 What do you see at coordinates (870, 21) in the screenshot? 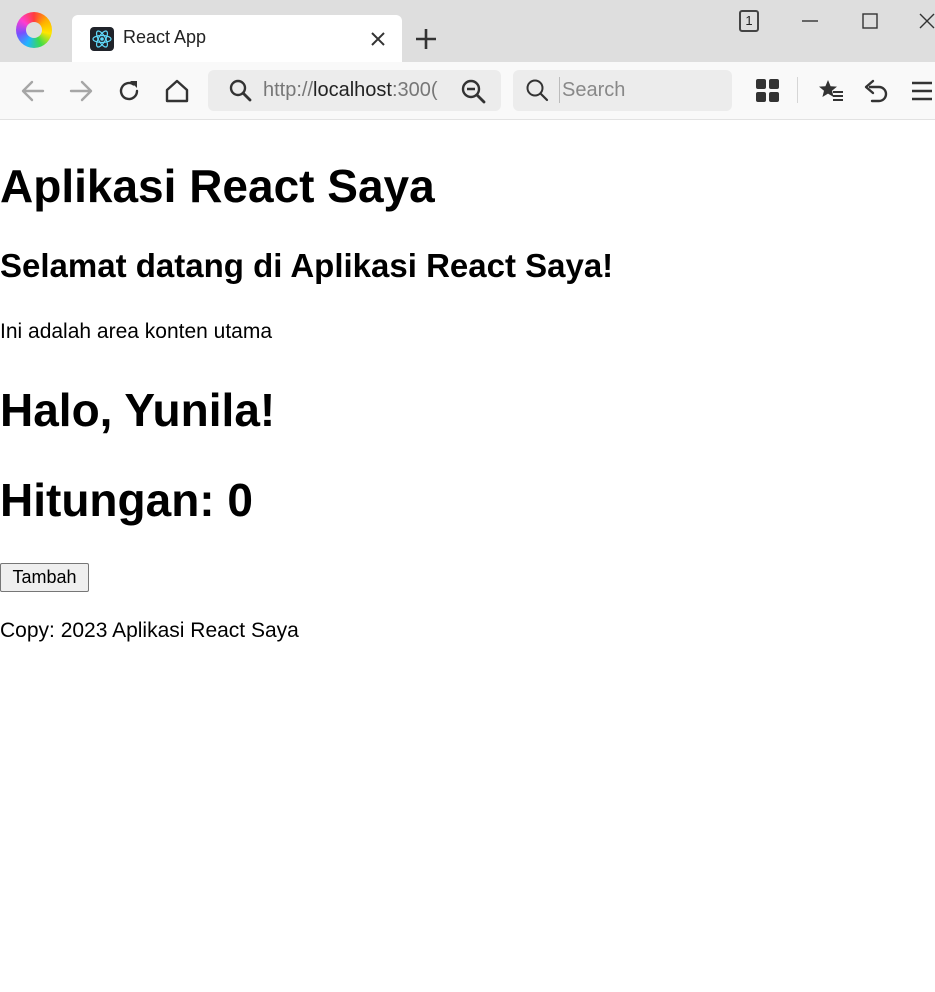
I see `window-maximize-icon` at bounding box center [870, 21].